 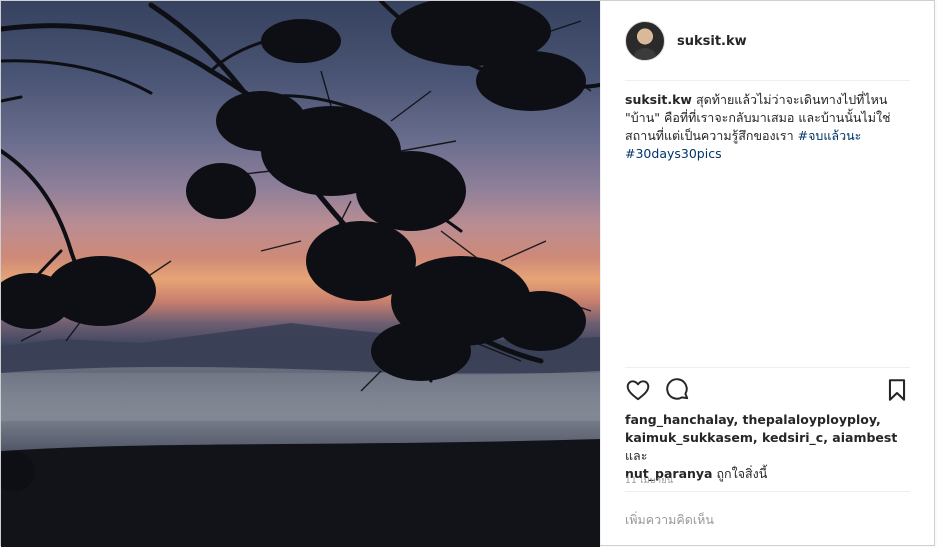 I want to click on liked-by-users: fang_hanchalay, thepalaloyployploy,, so click(x=753, y=419).